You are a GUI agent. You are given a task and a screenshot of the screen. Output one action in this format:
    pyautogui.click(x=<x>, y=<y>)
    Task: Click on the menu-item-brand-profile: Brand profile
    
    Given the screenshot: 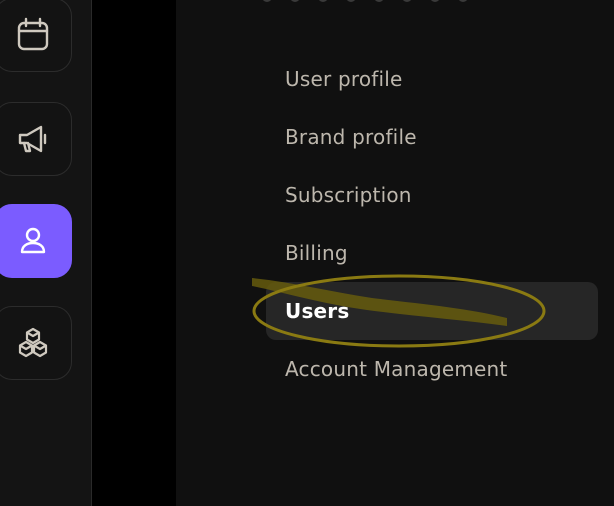 What is the action you would take?
    pyautogui.click(x=432, y=137)
    